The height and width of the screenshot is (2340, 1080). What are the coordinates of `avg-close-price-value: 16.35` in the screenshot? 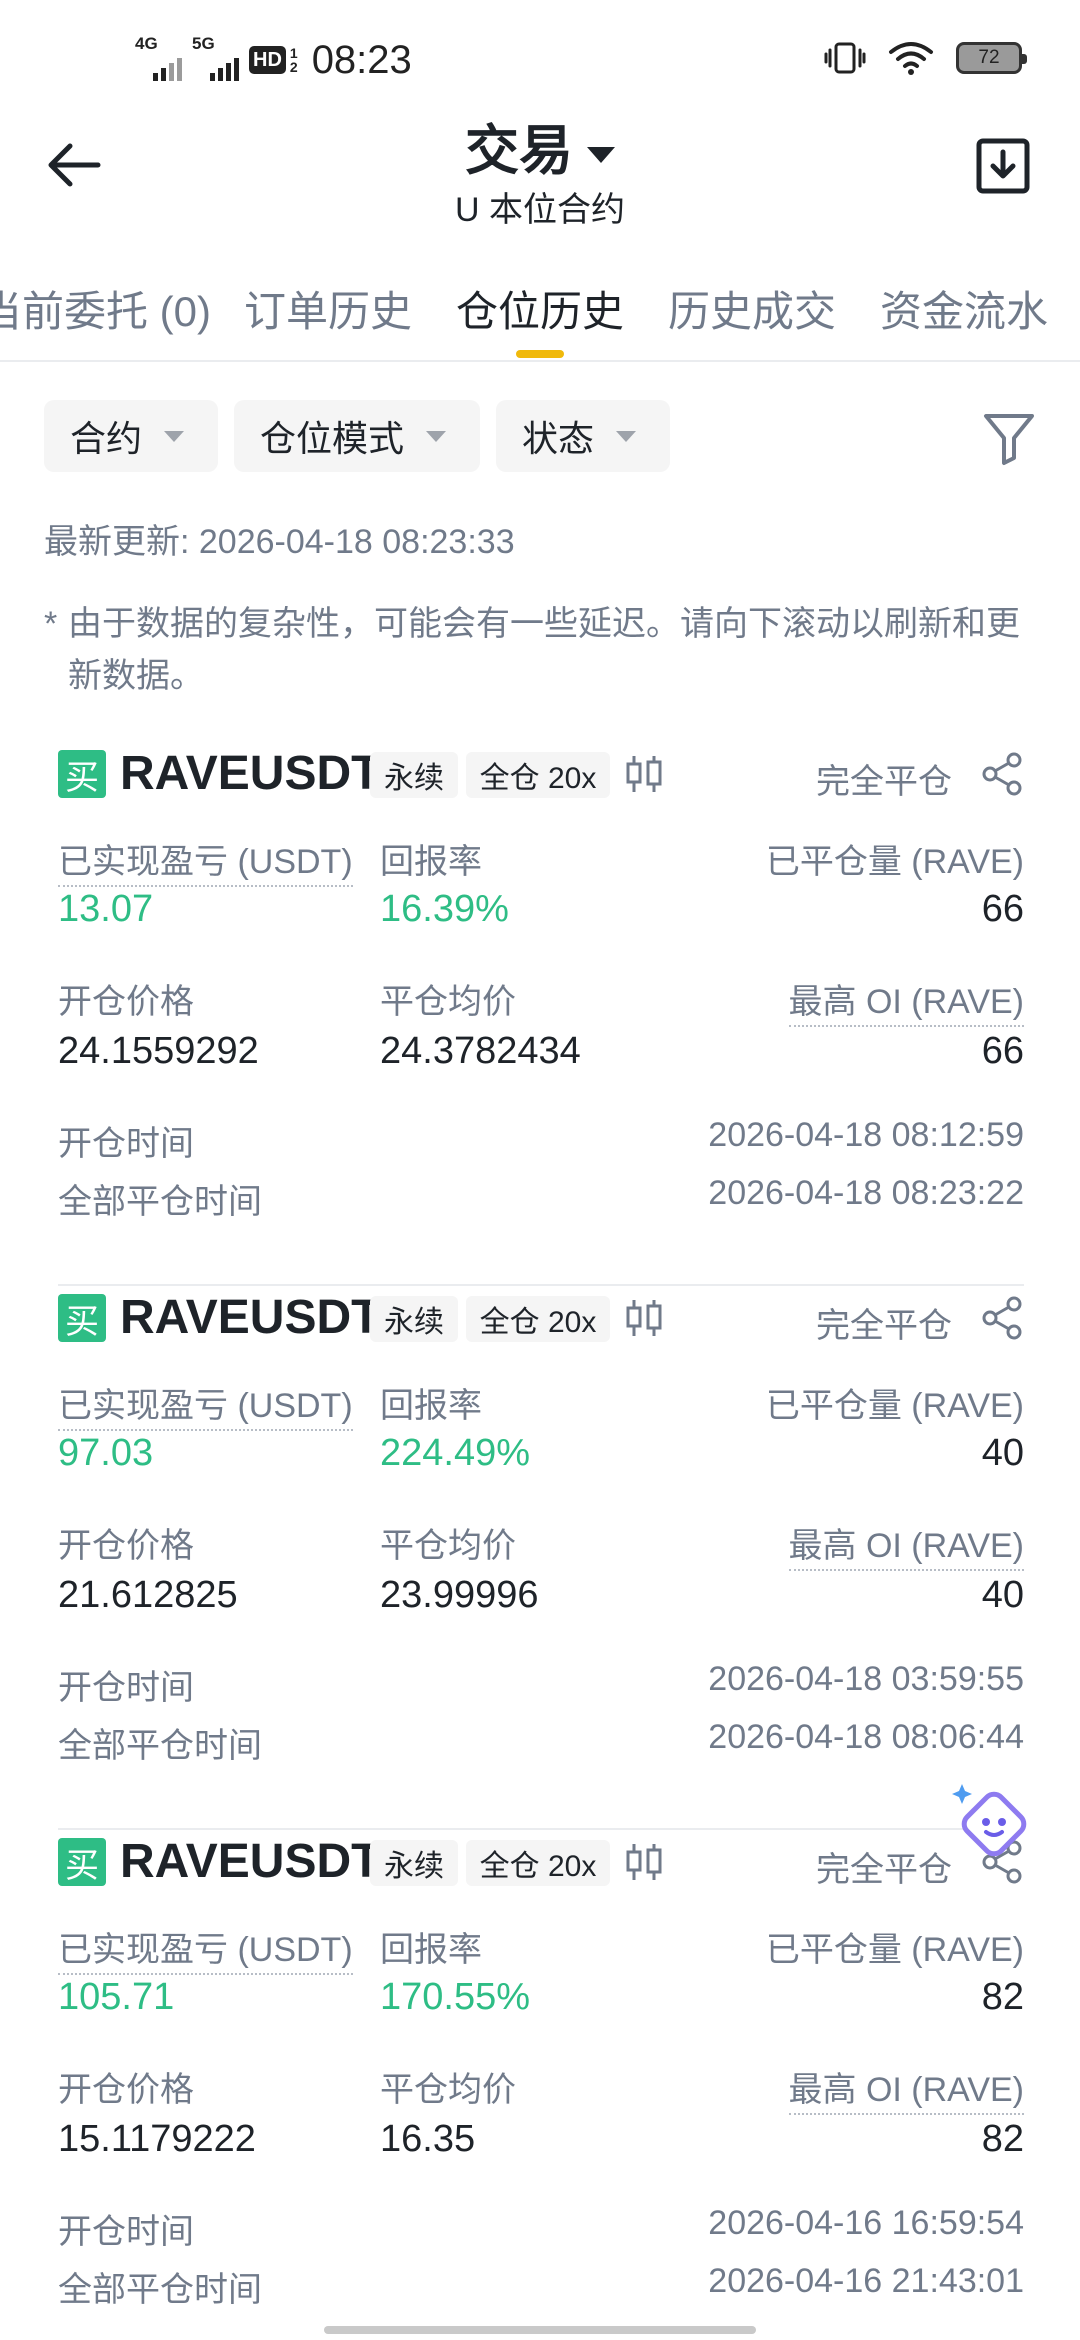 It's located at (428, 2139).